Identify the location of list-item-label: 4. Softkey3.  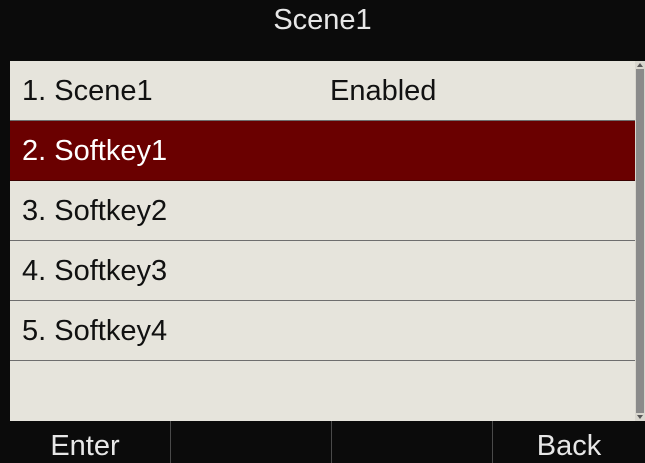
(95, 271).